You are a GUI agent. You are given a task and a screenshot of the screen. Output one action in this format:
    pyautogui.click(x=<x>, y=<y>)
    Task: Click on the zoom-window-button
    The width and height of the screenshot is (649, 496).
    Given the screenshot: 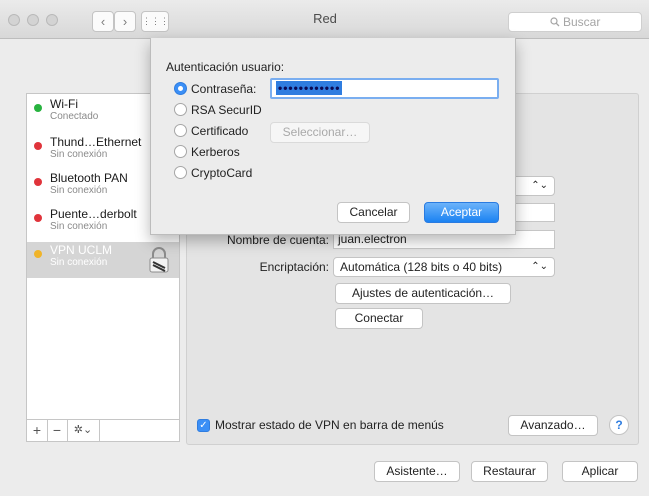 What is the action you would take?
    pyautogui.click(x=52, y=20)
    